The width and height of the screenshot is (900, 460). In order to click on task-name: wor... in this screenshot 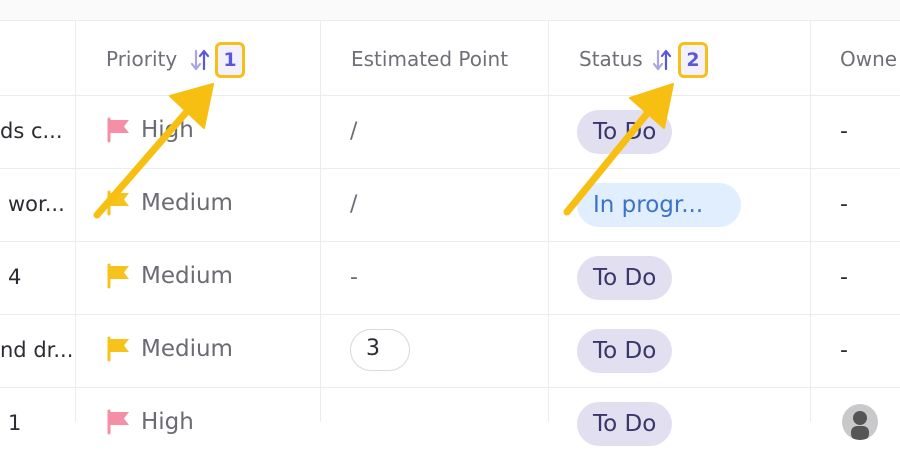, I will do `click(36, 204)`.